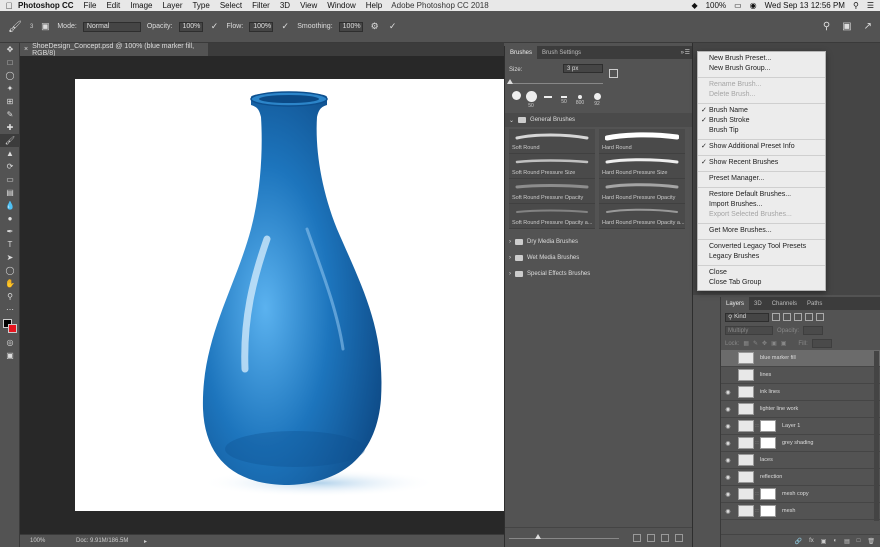  I want to click on gradient-tool-icon: ▤, so click(10, 192).